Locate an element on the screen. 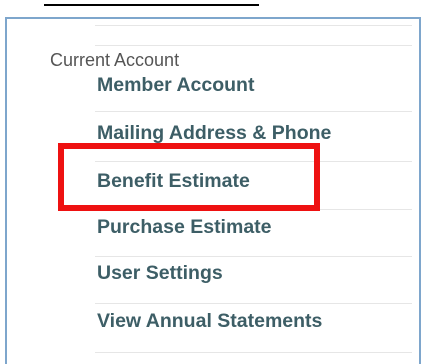  nav-link-purchase-estimate: Purchase Estimate is located at coordinates (184, 227).